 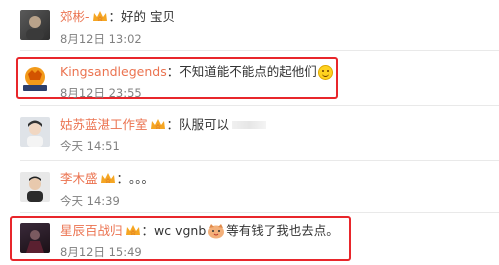 What do you see at coordinates (90, 201) in the screenshot?
I see `comment-timestamp: 今天 14:39` at bounding box center [90, 201].